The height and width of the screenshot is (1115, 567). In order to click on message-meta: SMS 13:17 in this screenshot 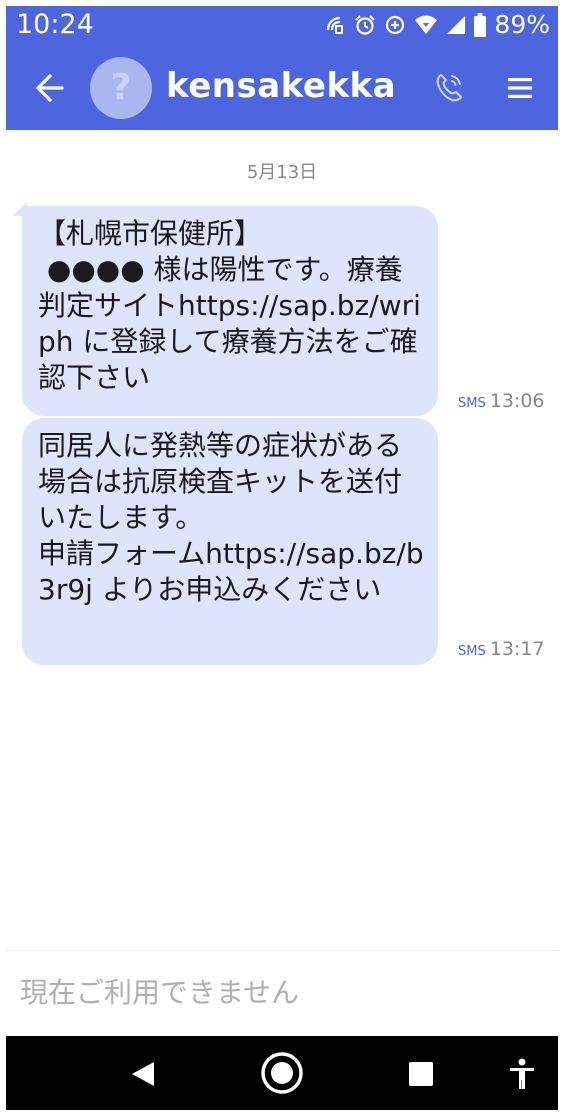, I will do `click(508, 649)`.